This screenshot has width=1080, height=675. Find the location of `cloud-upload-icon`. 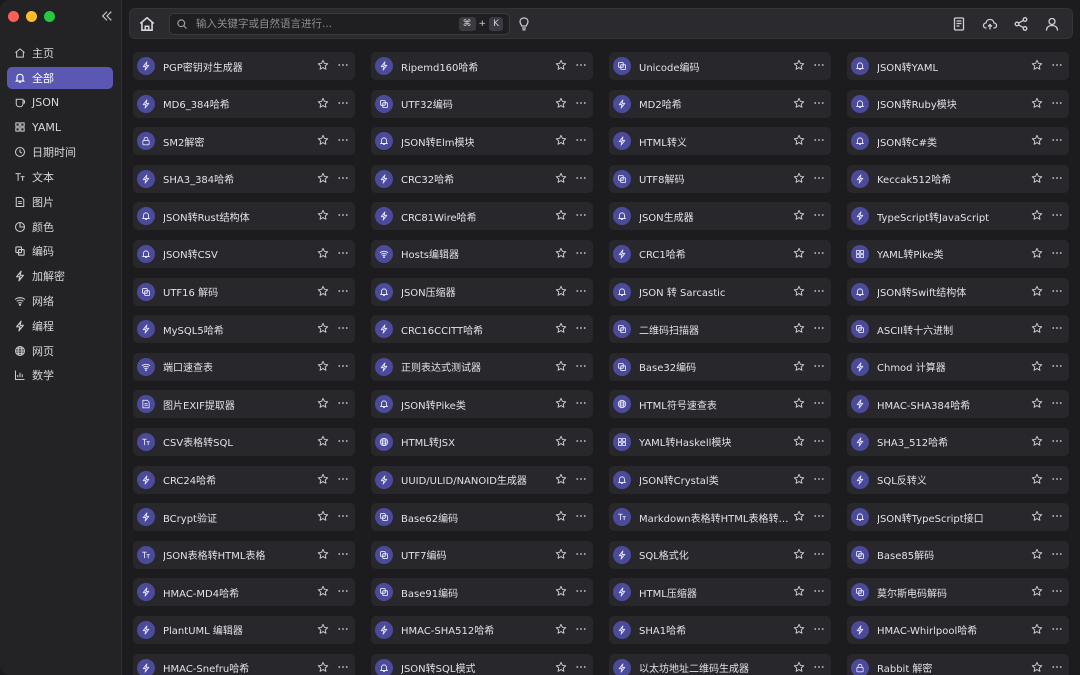

cloud-upload-icon is located at coordinates (990, 24).